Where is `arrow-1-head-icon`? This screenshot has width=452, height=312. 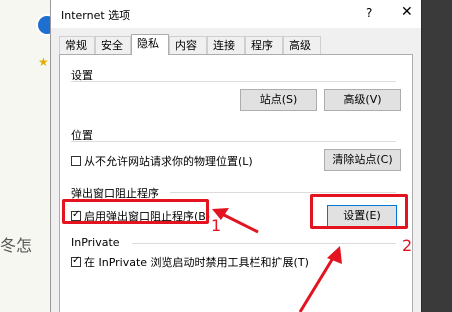 arrow-1-head-icon is located at coordinates (220, 214).